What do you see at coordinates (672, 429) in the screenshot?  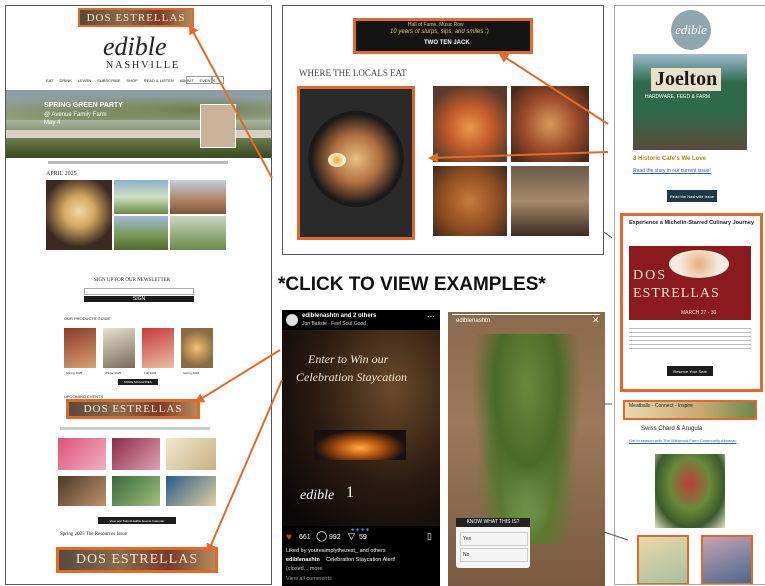 I see `recipe-title: Swiss Chard & Arugula` at bounding box center [672, 429].